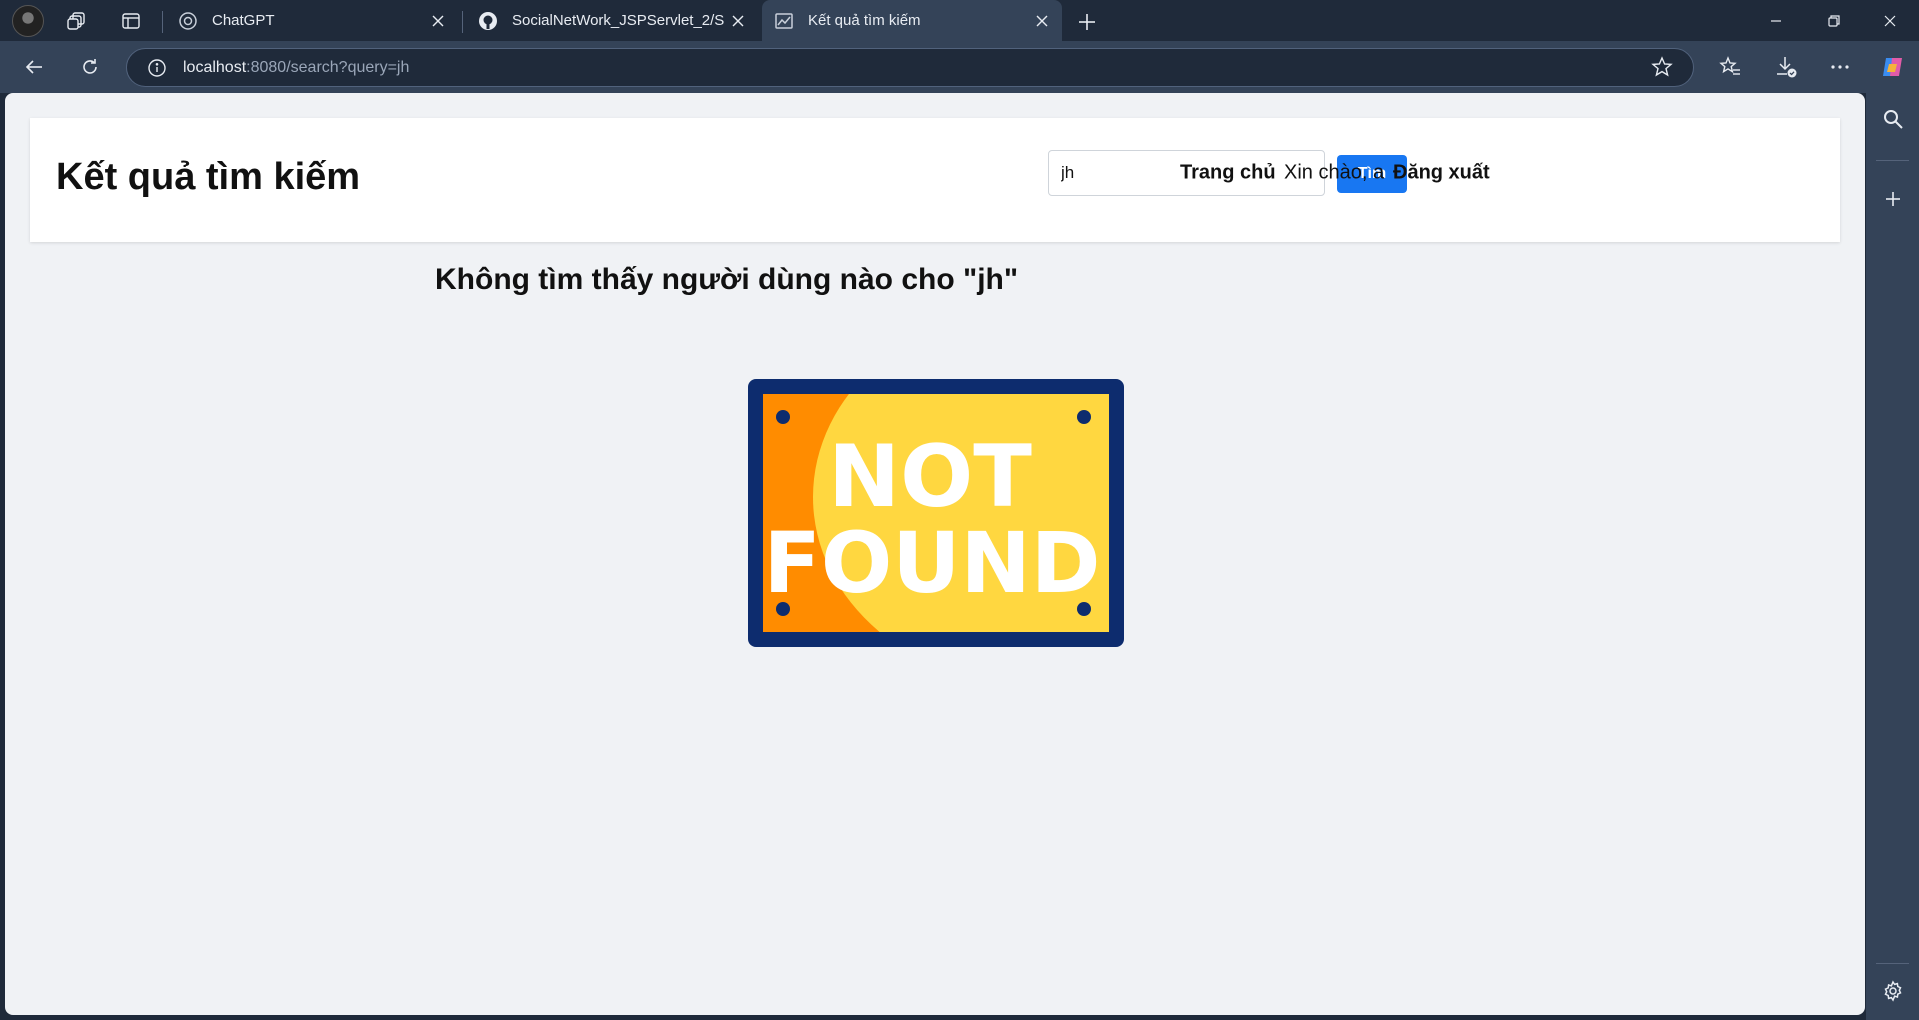 The width and height of the screenshot is (1919, 1020). I want to click on new-tab-icon, so click(1087, 22).